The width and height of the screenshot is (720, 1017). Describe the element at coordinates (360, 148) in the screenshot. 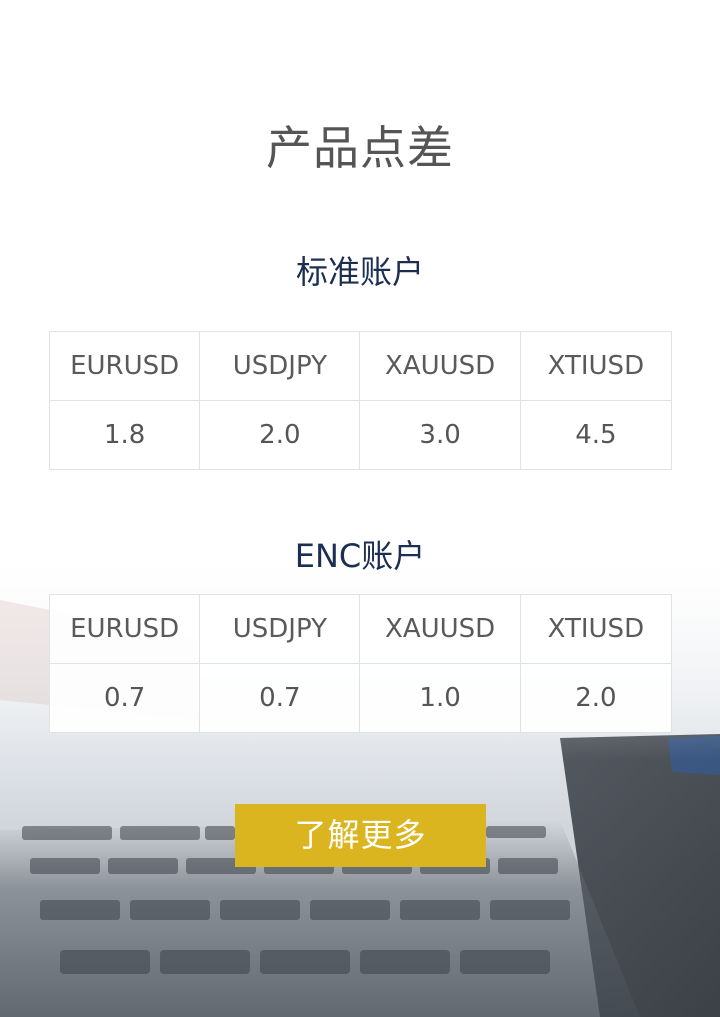

I see `page-title: 产品点差` at that location.